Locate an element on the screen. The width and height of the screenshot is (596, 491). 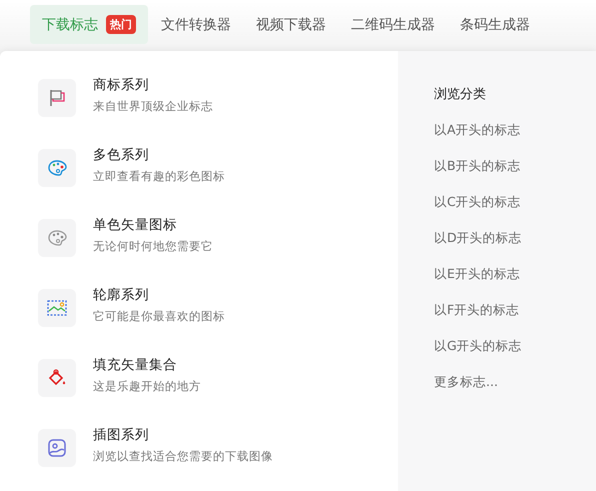
menu-item: 插图系列 浏览以查找适合您需要的下载图像 is located at coordinates (218, 448).